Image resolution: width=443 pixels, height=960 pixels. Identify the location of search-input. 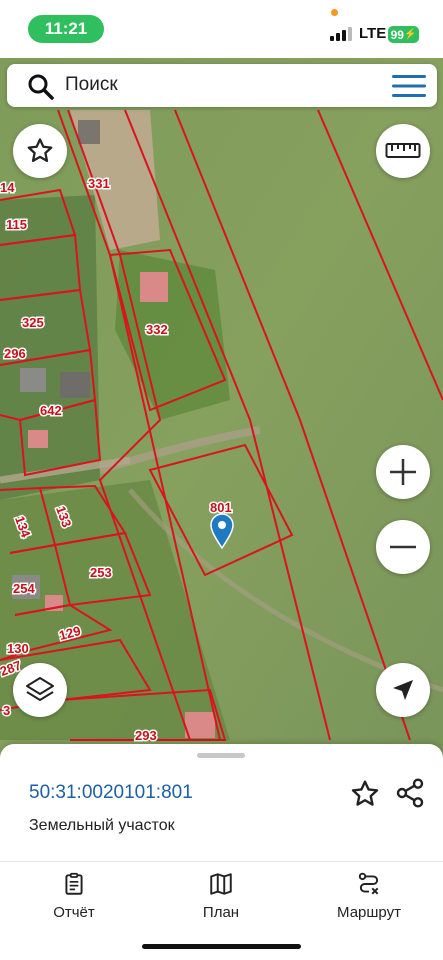
(215, 85).